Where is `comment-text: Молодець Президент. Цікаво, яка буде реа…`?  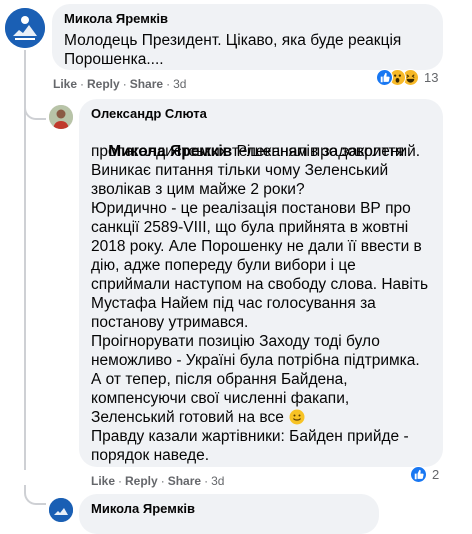 comment-text: Молодець Президент. Цікаво, яка буде реа… is located at coordinates (233, 50).